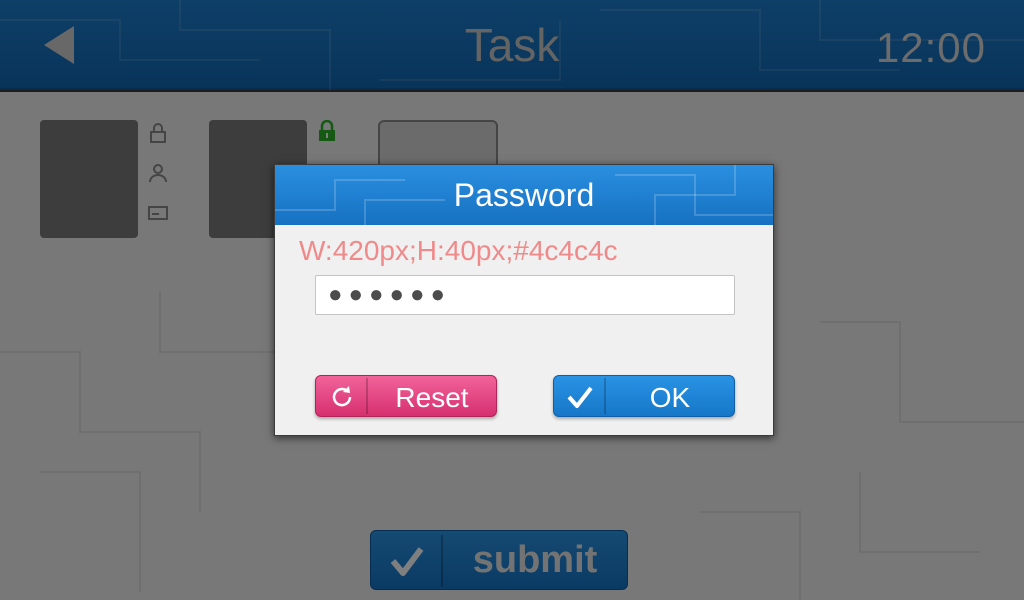 This screenshot has height=600, width=1024. What do you see at coordinates (525, 295) in the screenshot?
I see `password-input: ●●●●●●` at bounding box center [525, 295].